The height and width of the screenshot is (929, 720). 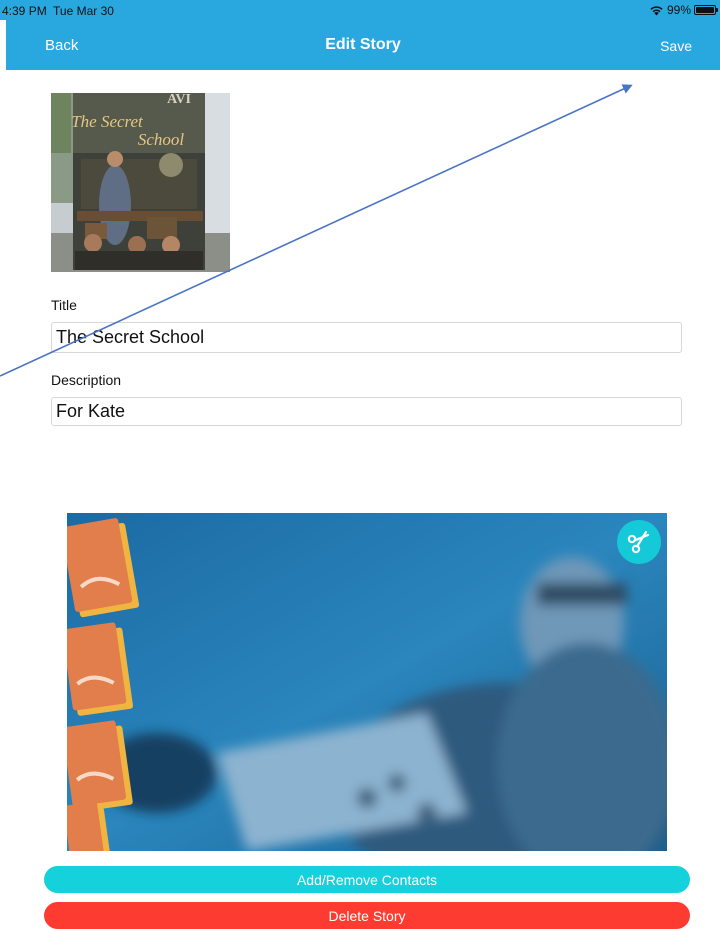 I want to click on description-label: Description, so click(x=86, y=380).